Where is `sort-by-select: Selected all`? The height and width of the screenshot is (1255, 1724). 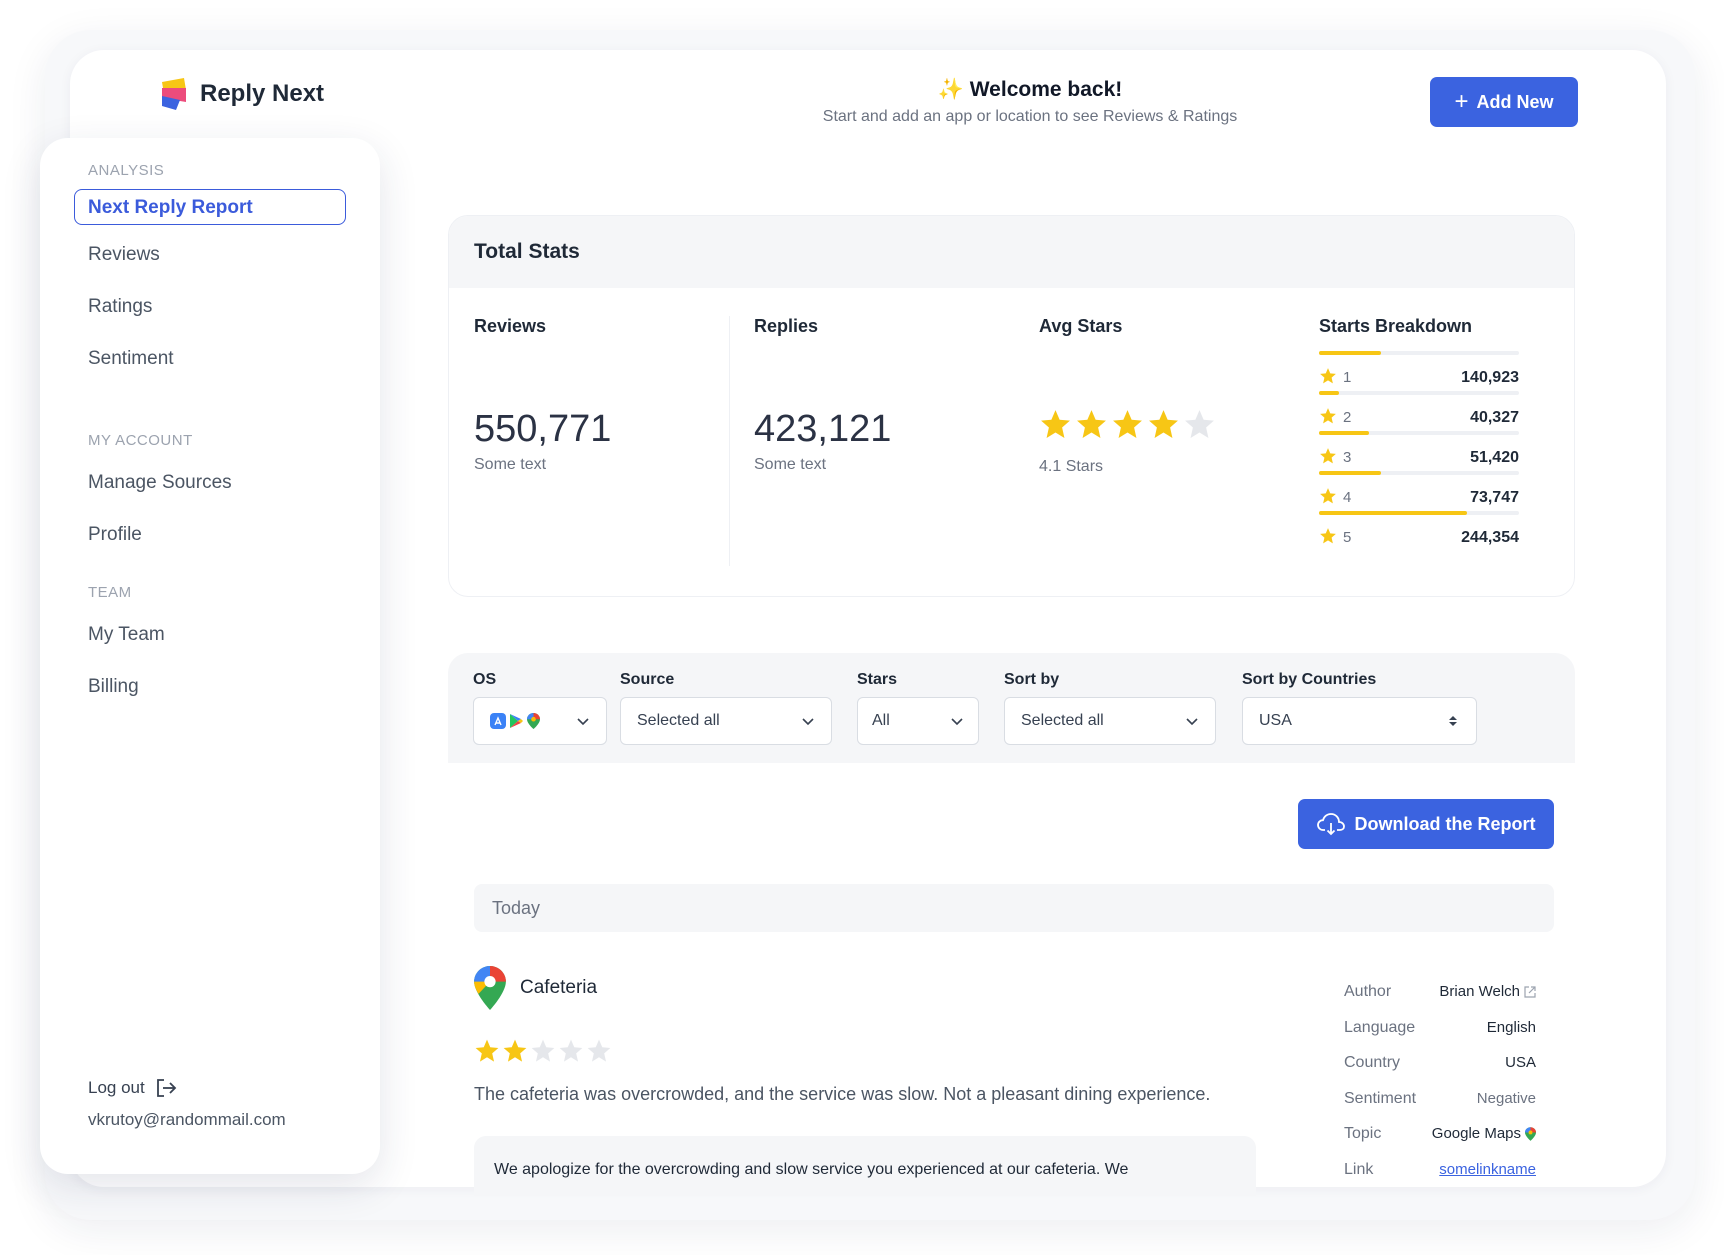
sort-by-select: Selected all is located at coordinates (1110, 721).